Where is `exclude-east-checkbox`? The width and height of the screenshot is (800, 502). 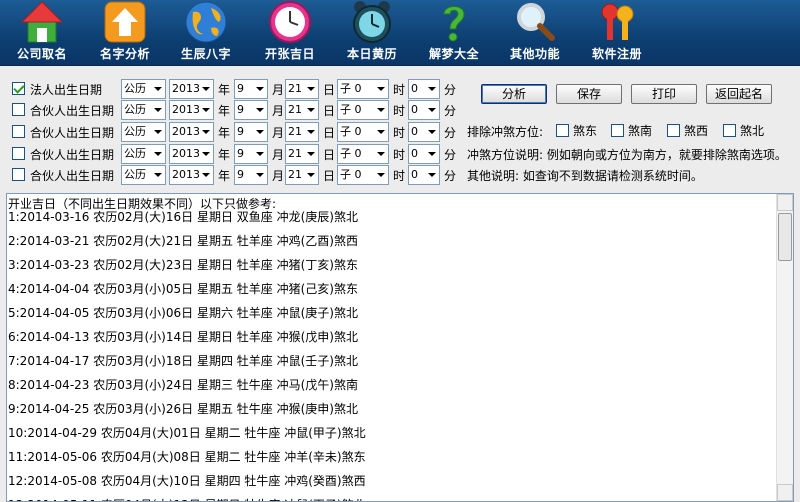
exclude-east-checkbox is located at coordinates (562, 130).